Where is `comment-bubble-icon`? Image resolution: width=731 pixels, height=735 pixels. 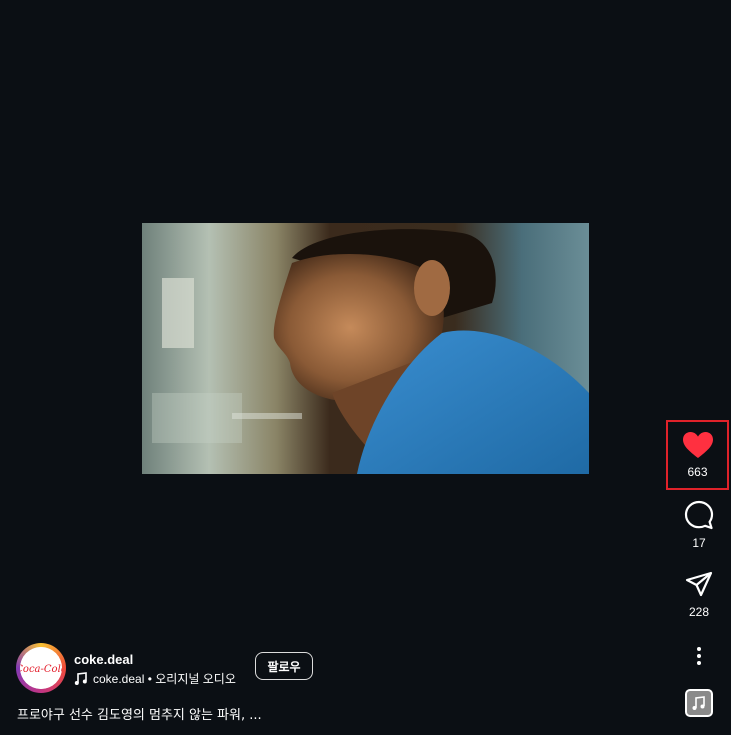
comment-bubble-icon is located at coordinates (699, 515).